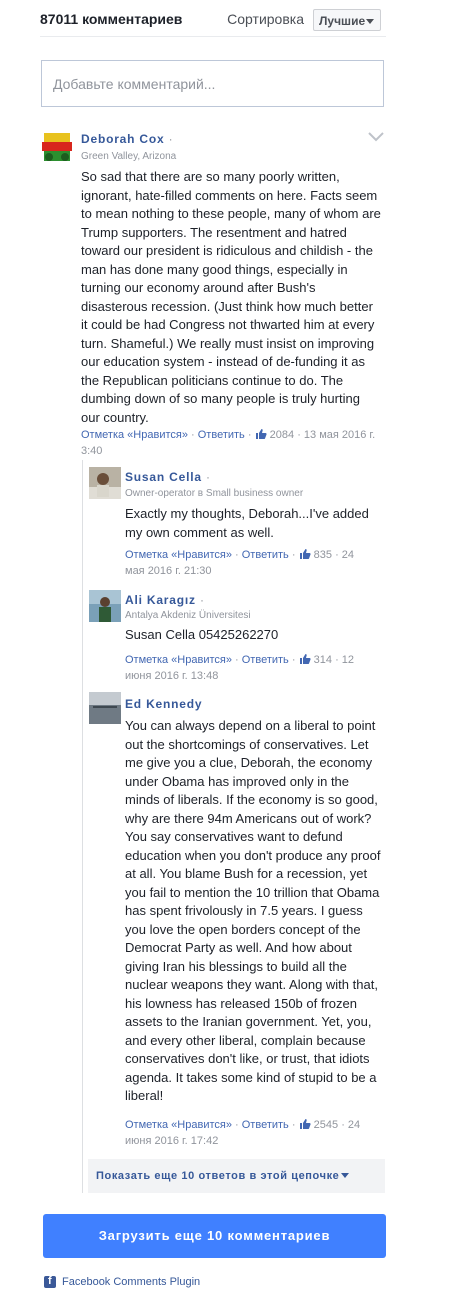 This screenshot has height=1305, width=460. I want to click on reply-author-subtitle: Owner-operator в Small business owner, so click(214, 493).